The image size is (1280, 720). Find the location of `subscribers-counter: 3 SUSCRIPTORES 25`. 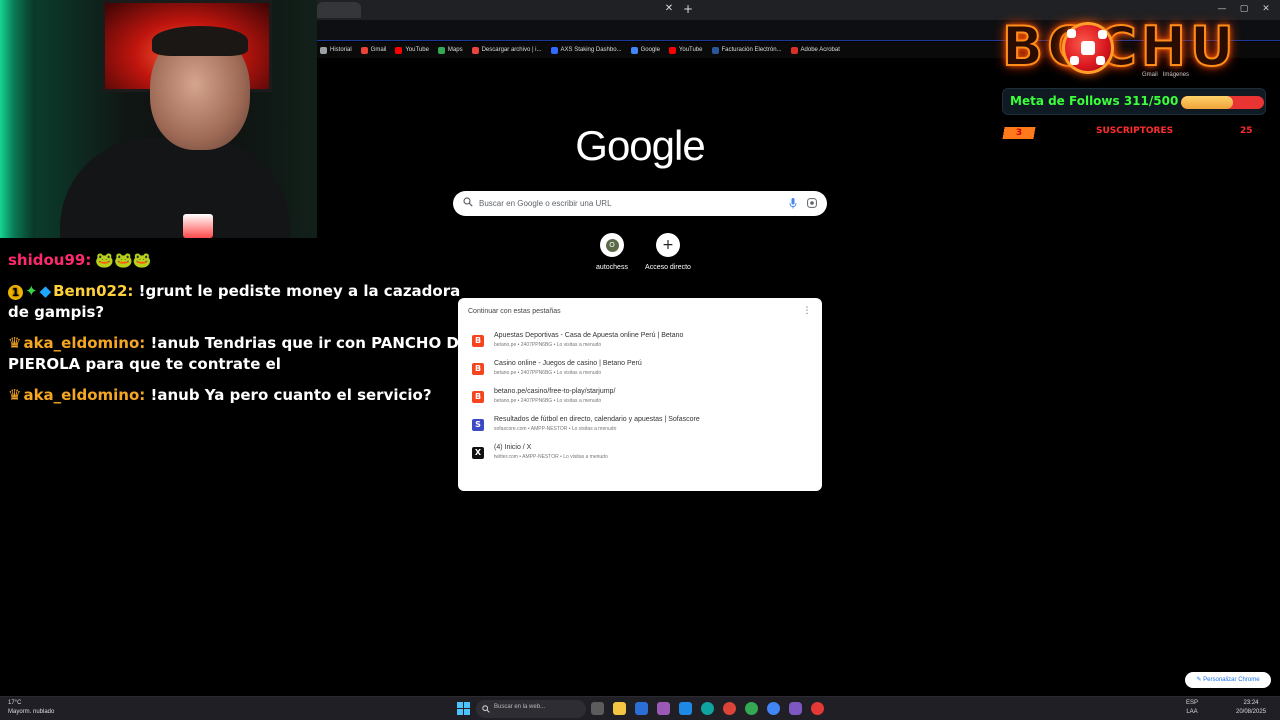

subscribers-counter: 3 SUSCRIPTORES 25 is located at coordinates (1129, 133).